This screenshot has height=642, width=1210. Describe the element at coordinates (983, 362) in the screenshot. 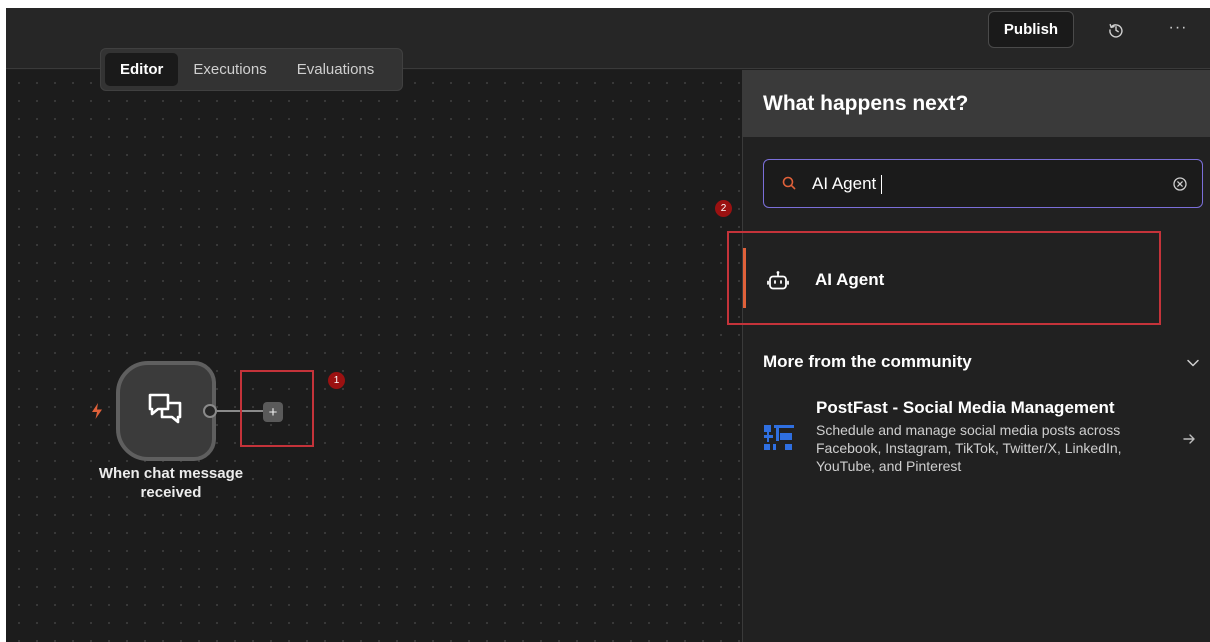

I see `community-section-header: More from the community` at that location.